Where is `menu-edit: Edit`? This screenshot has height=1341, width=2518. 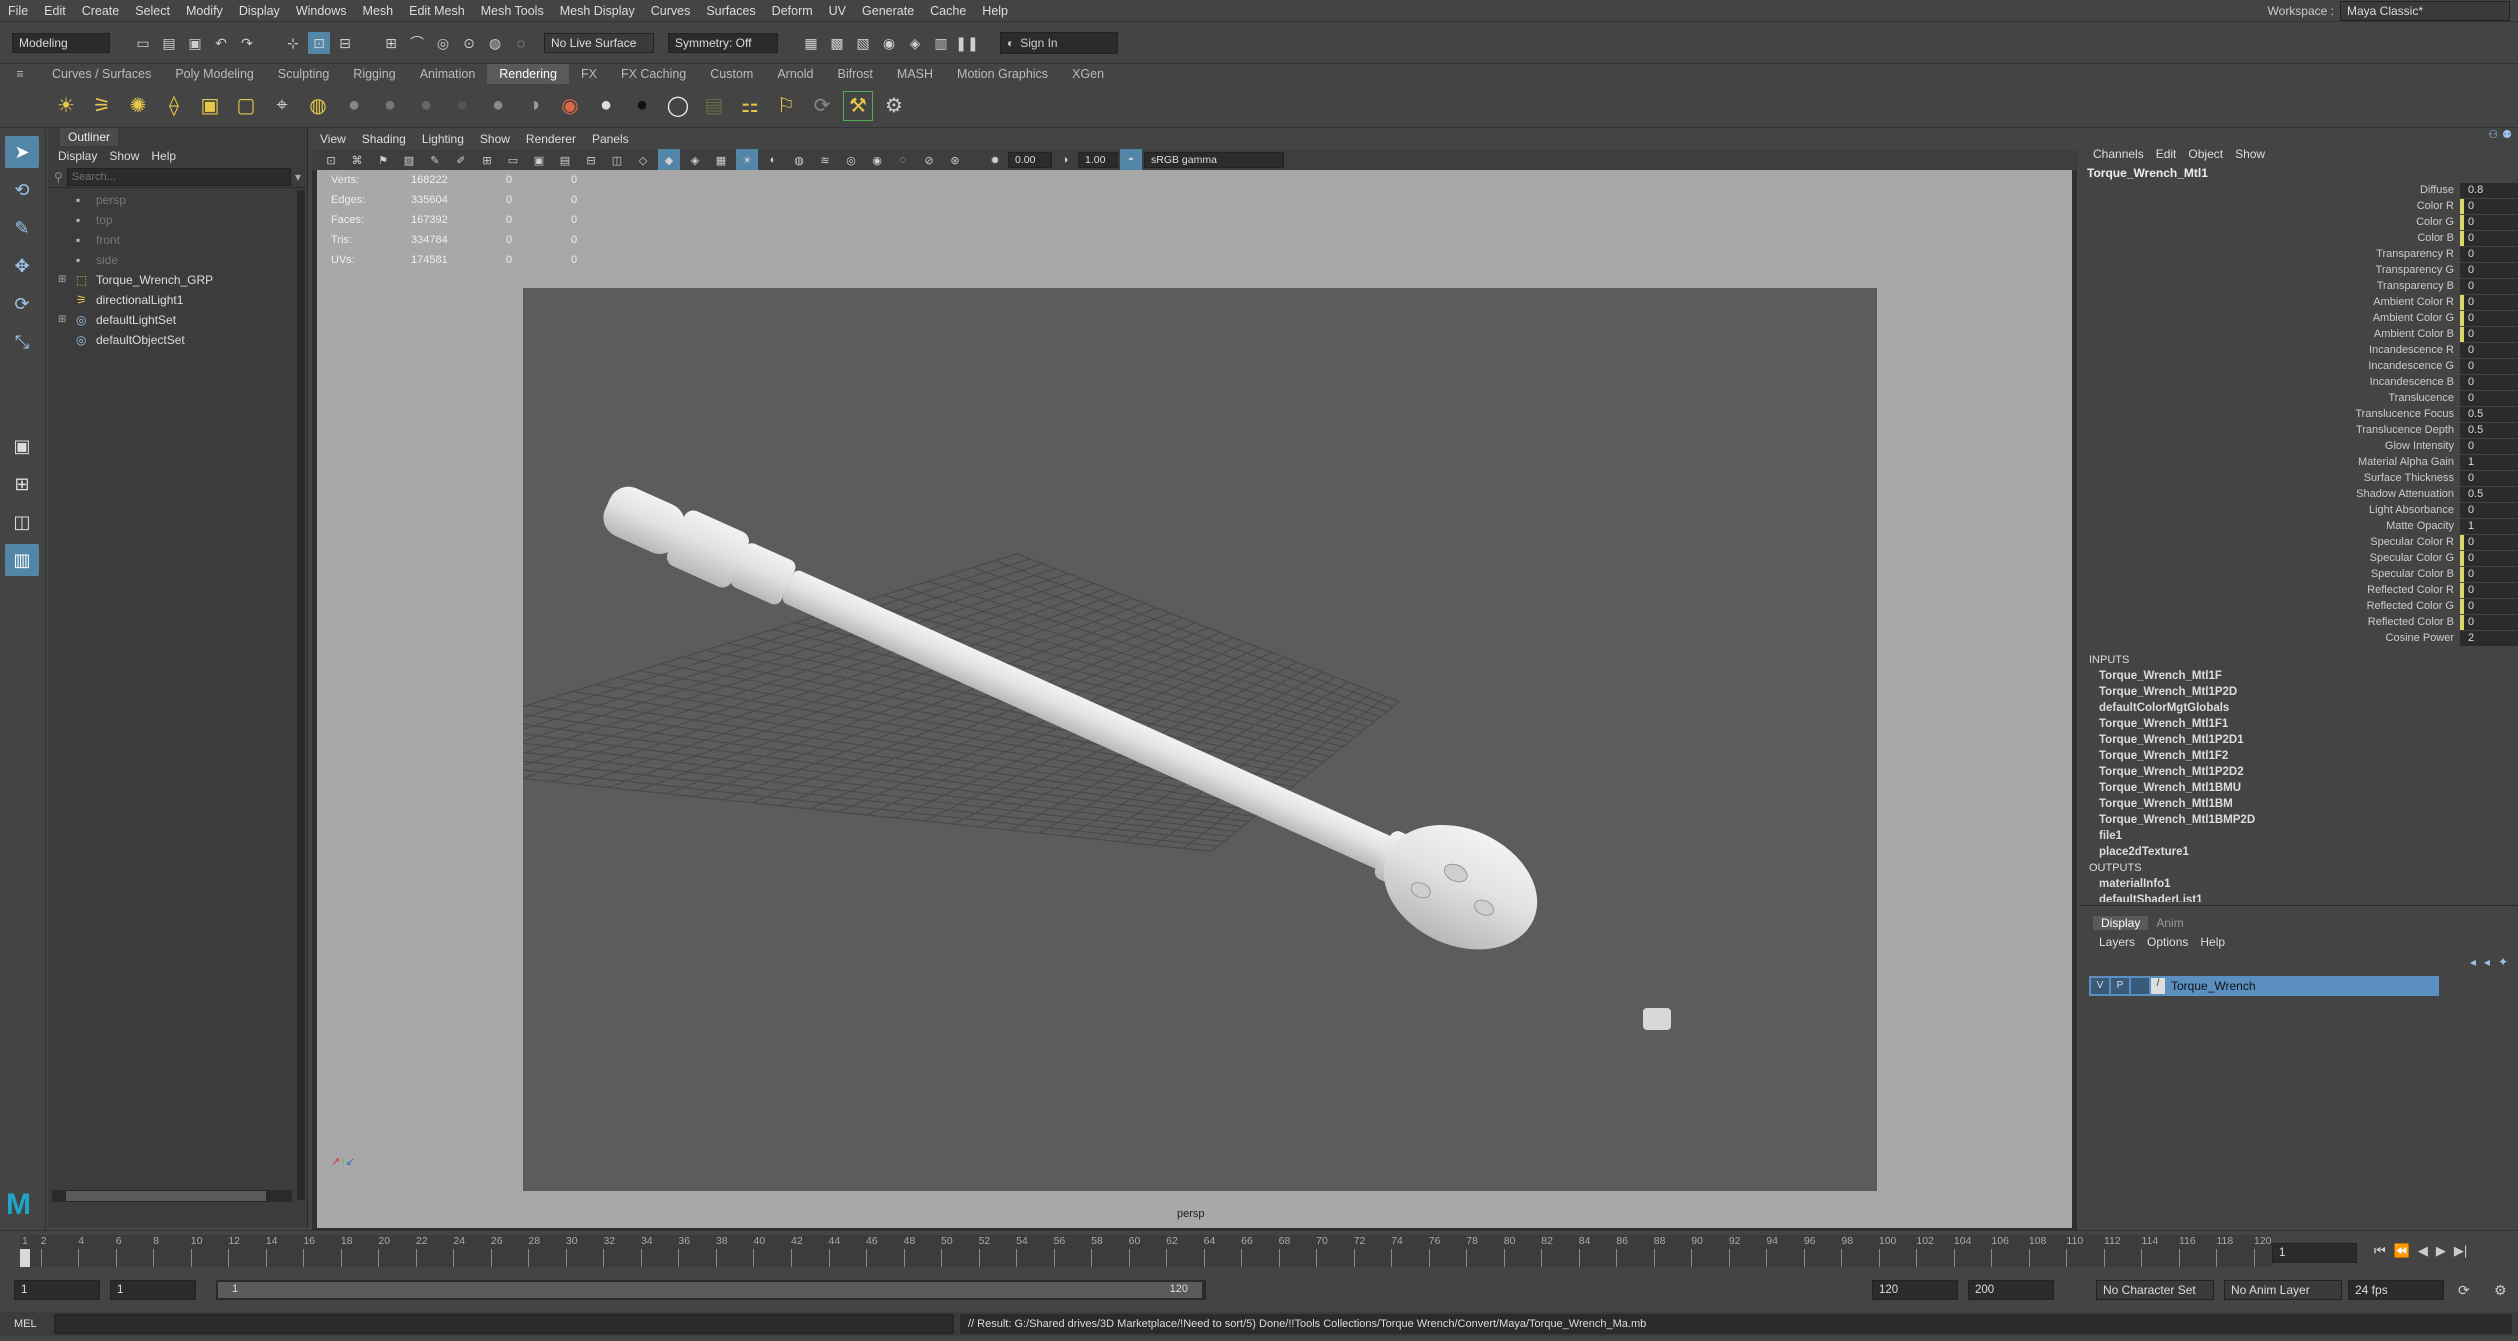
menu-edit: Edit is located at coordinates (55, 11).